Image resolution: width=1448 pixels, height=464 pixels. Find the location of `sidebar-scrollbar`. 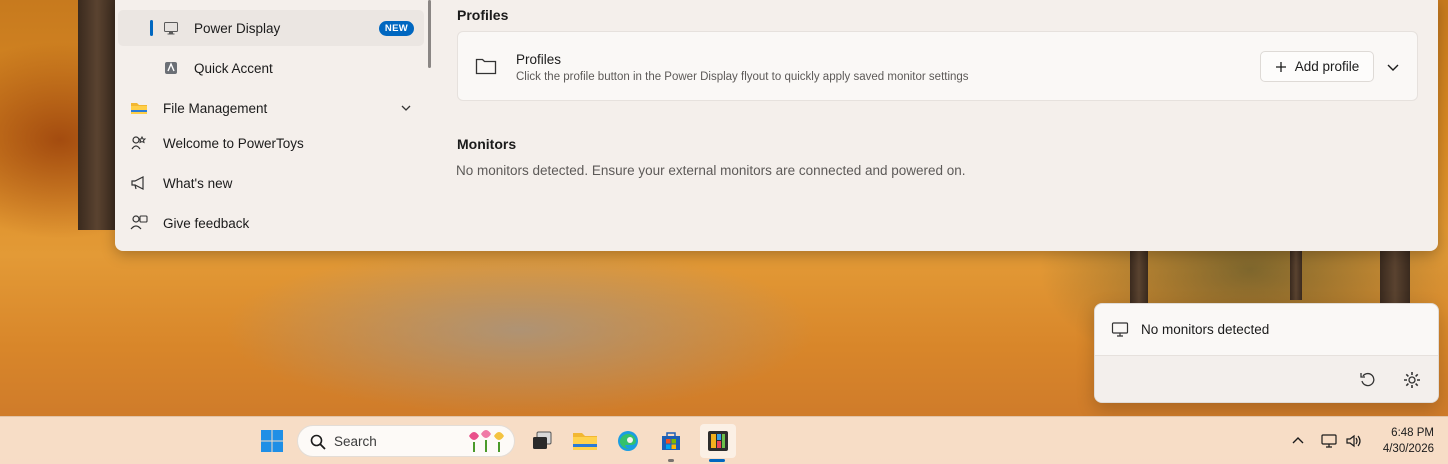

sidebar-scrollbar is located at coordinates (429, 34).